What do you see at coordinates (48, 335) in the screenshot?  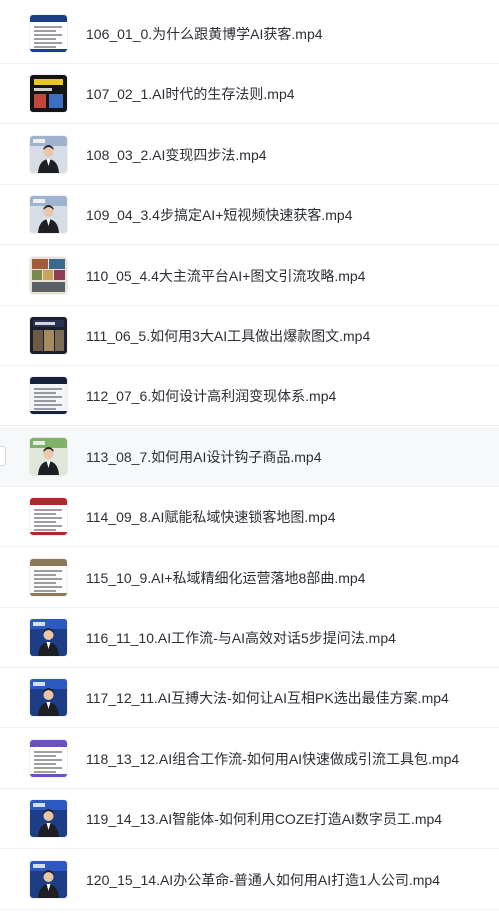 I see `video-thumbnail-collage-dark` at bounding box center [48, 335].